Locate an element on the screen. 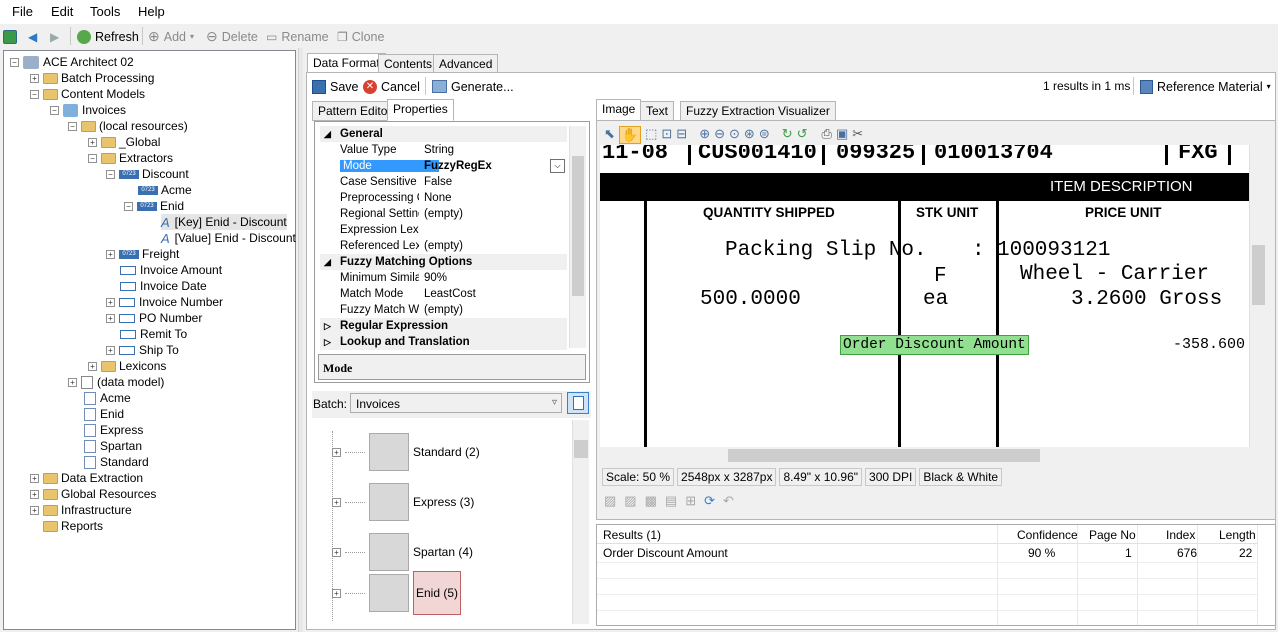 The height and width of the screenshot is (632, 1278). col-header-length: Length is located at coordinates (1237, 535).